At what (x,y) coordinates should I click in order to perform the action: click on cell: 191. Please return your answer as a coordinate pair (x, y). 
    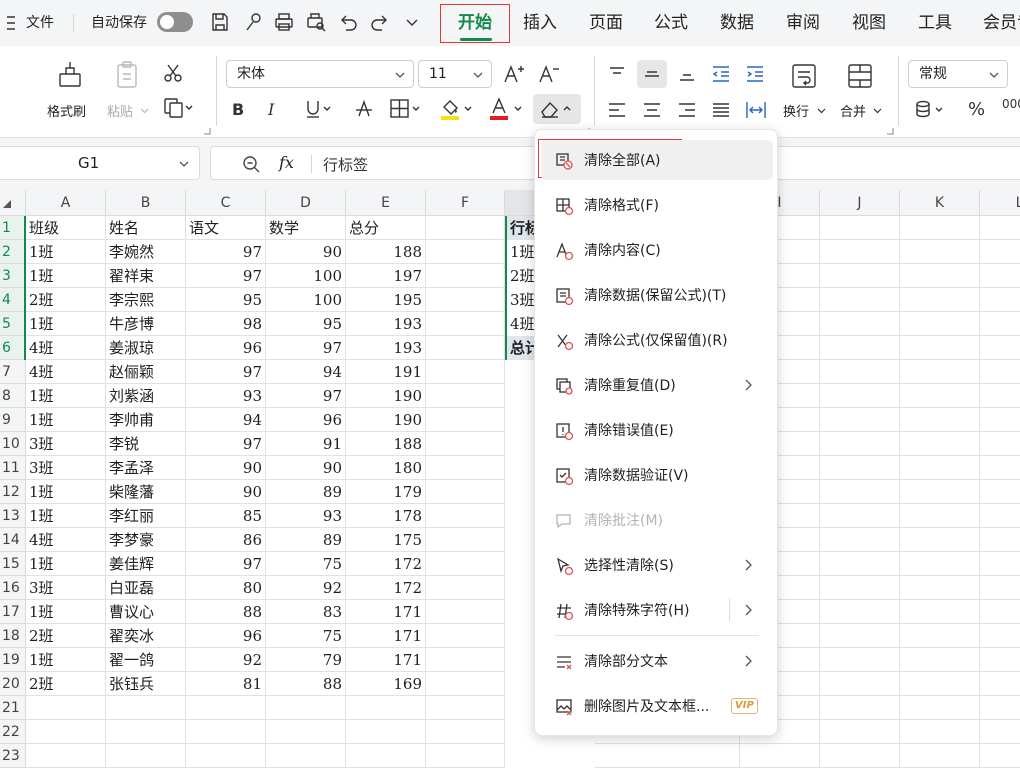
    Looking at the image, I should click on (386, 372).